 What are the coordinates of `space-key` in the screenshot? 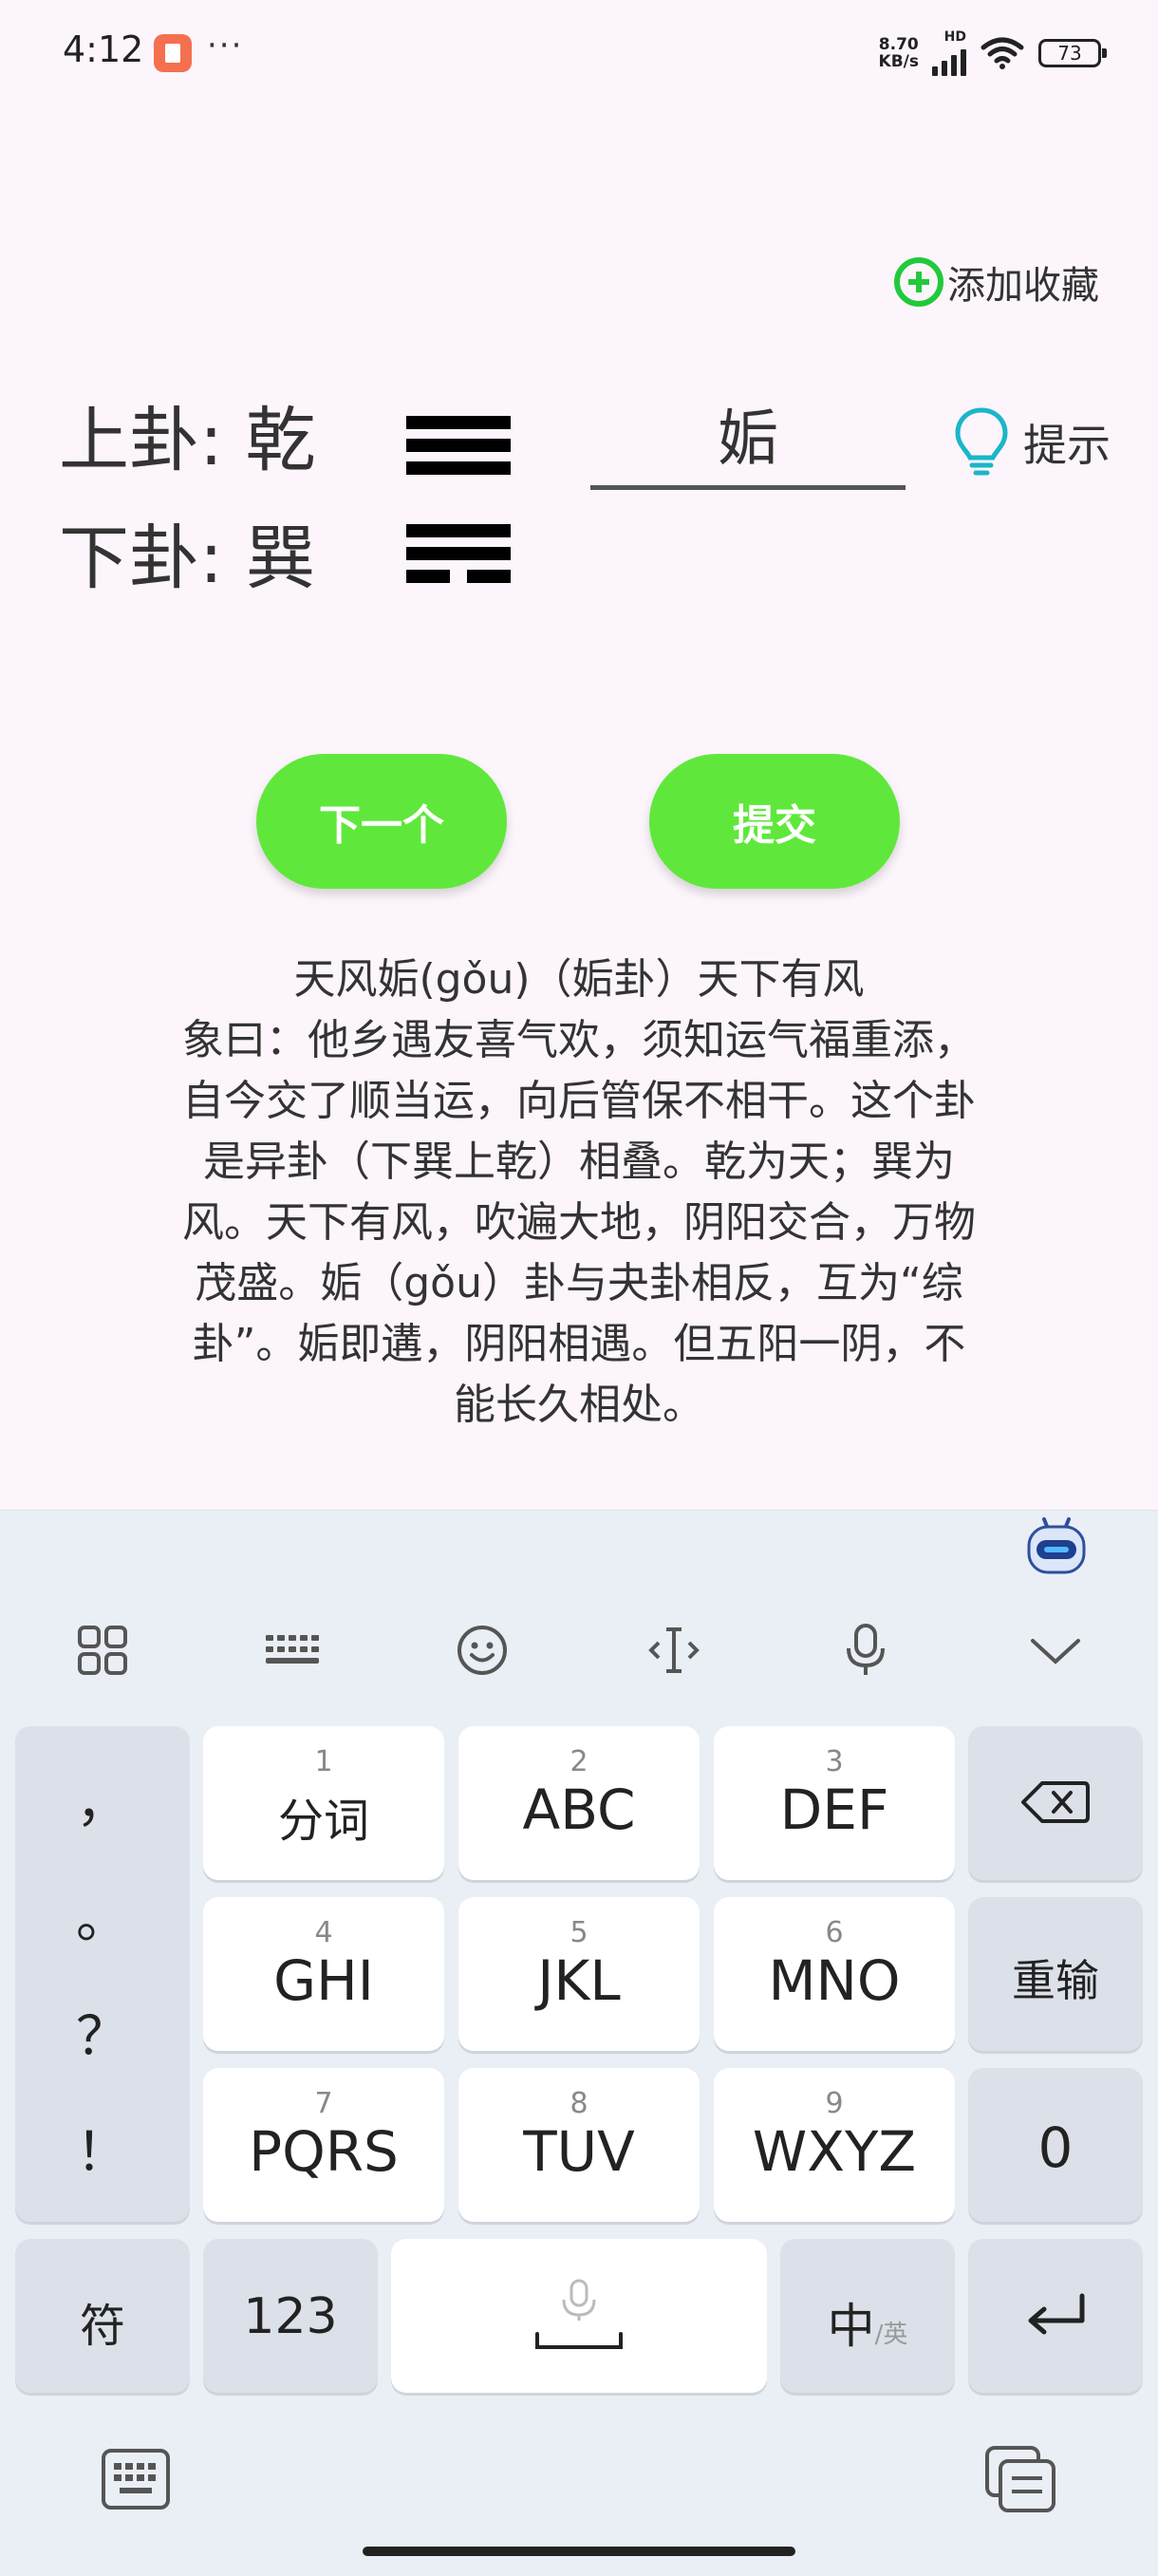 It's located at (579, 2316).